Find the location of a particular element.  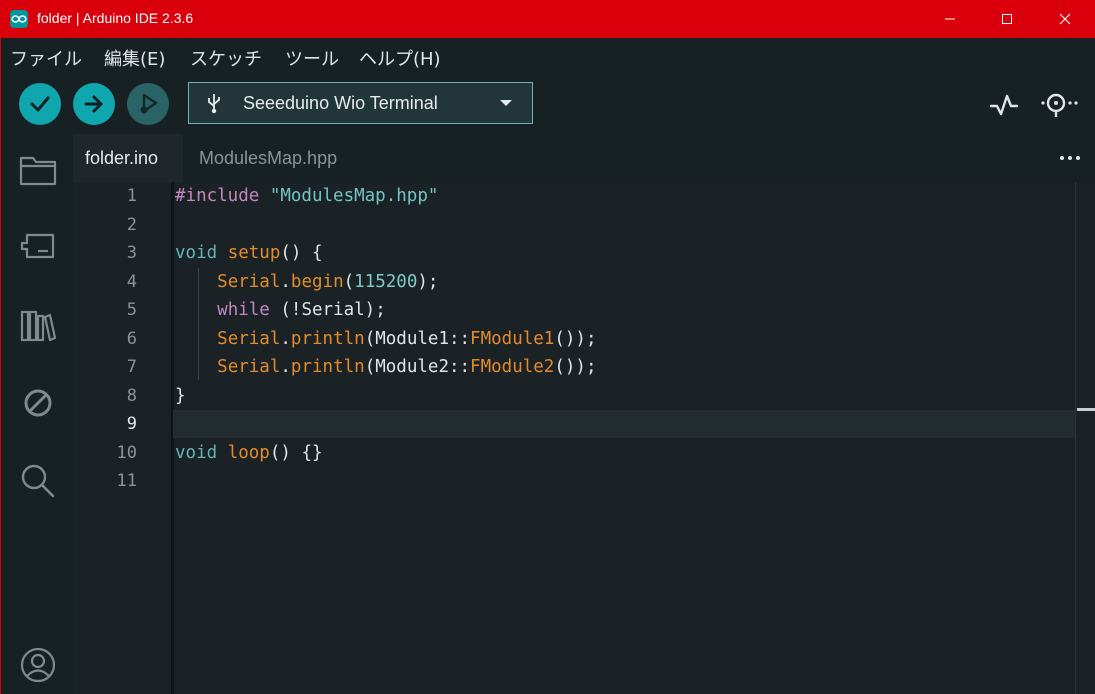

code-token: FModule2 is located at coordinates (512, 367).